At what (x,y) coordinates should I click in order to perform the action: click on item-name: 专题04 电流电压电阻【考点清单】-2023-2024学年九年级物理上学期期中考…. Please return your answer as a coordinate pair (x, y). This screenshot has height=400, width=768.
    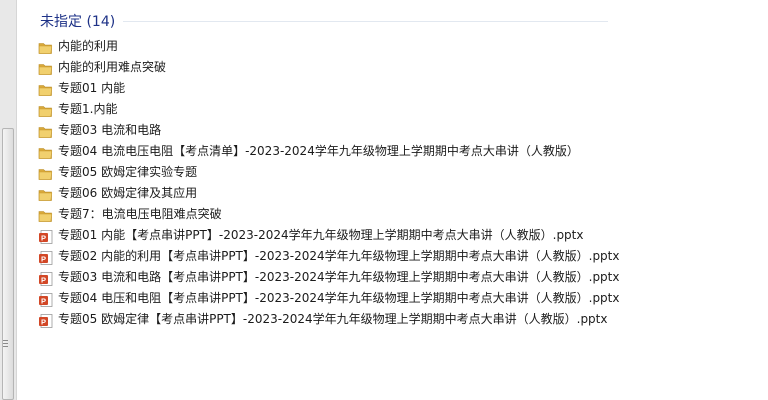
    Looking at the image, I should click on (318, 151).